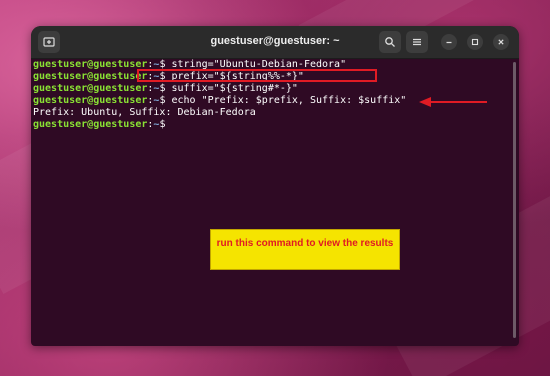  I want to click on close-button, so click(501, 42).